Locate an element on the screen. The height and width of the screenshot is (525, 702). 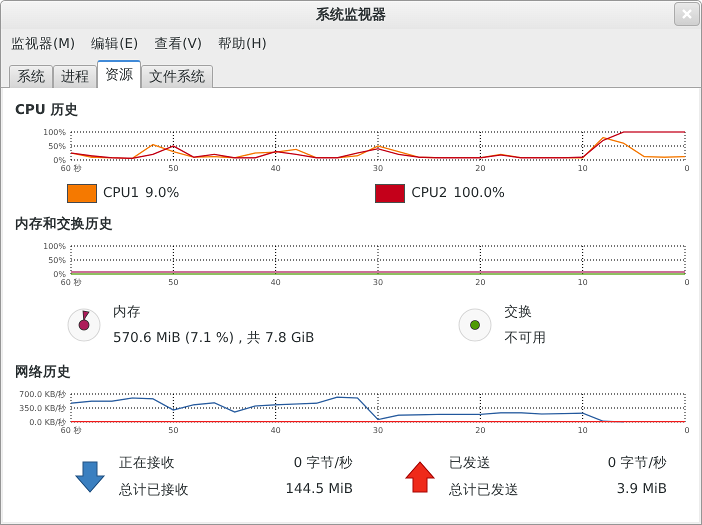
stat-label: 总计已发送 is located at coordinates (484, 490).